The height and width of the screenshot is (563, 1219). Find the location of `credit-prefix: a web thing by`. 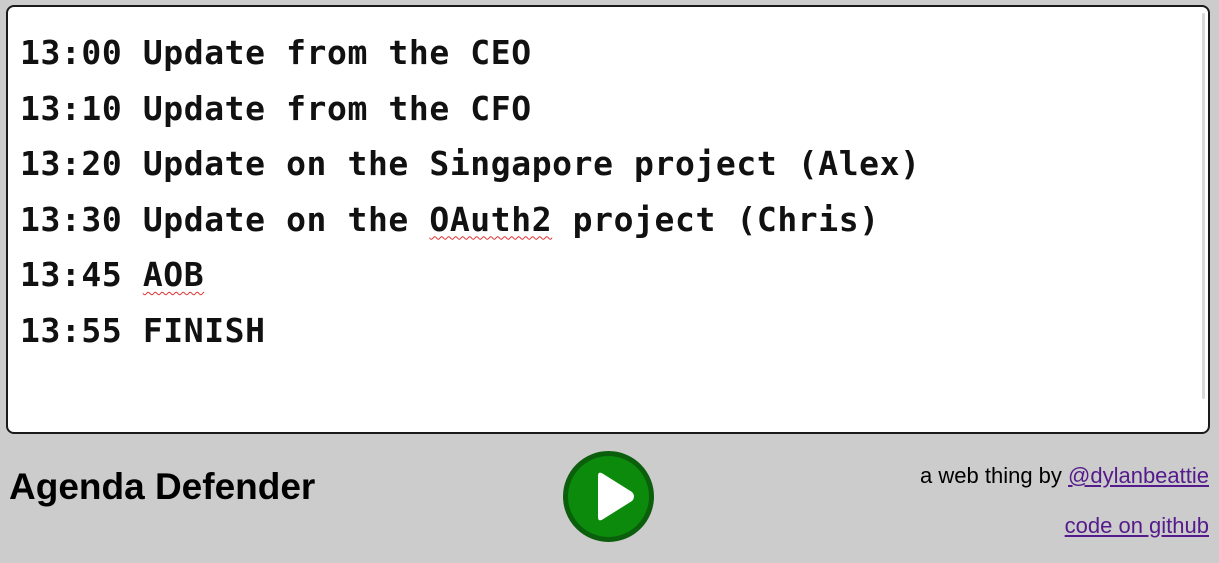

credit-prefix: a web thing by is located at coordinates (994, 475).